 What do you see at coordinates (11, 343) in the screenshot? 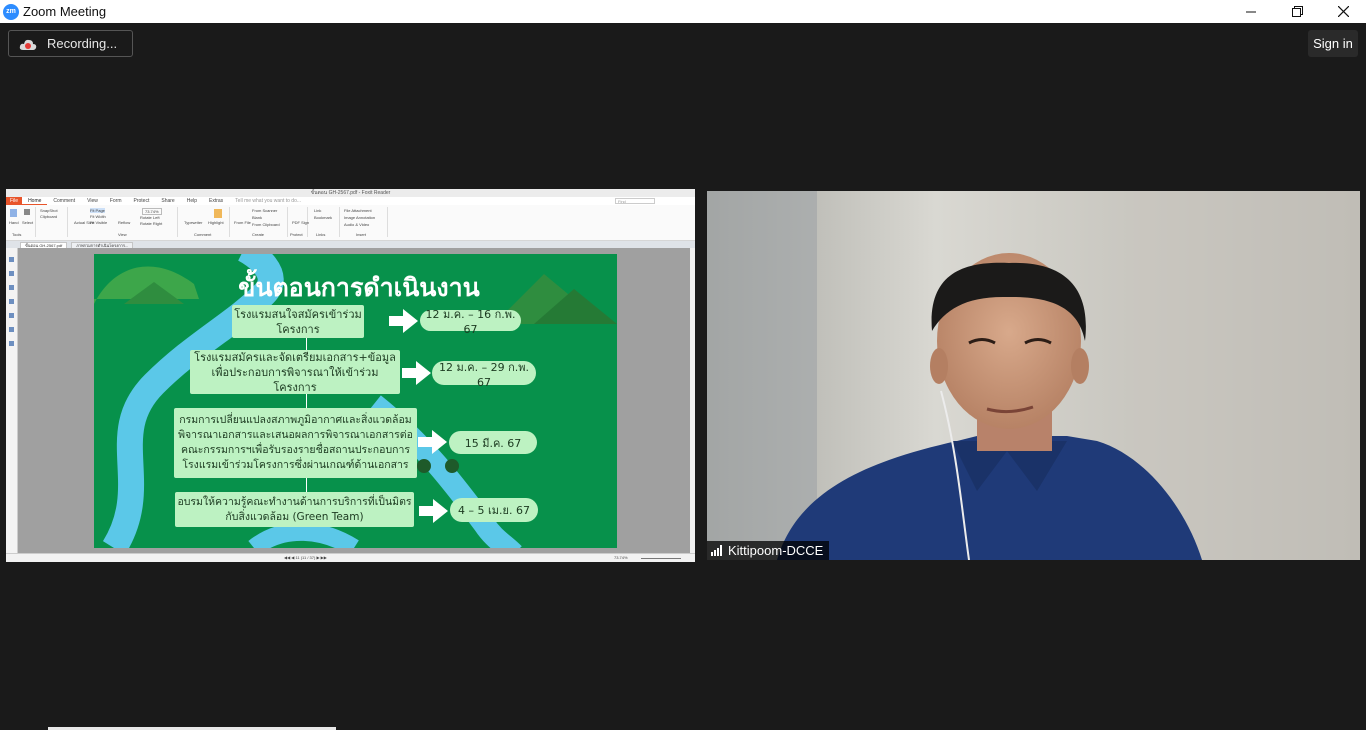
I see `signature-panel-icon` at bounding box center [11, 343].